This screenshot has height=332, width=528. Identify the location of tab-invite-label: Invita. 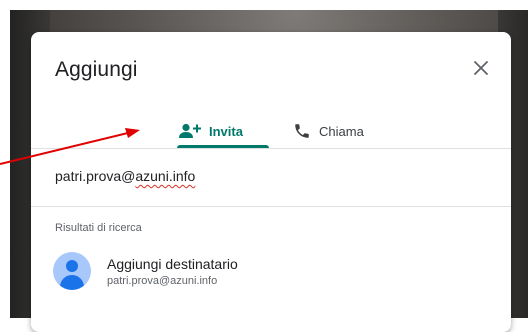
(226, 131).